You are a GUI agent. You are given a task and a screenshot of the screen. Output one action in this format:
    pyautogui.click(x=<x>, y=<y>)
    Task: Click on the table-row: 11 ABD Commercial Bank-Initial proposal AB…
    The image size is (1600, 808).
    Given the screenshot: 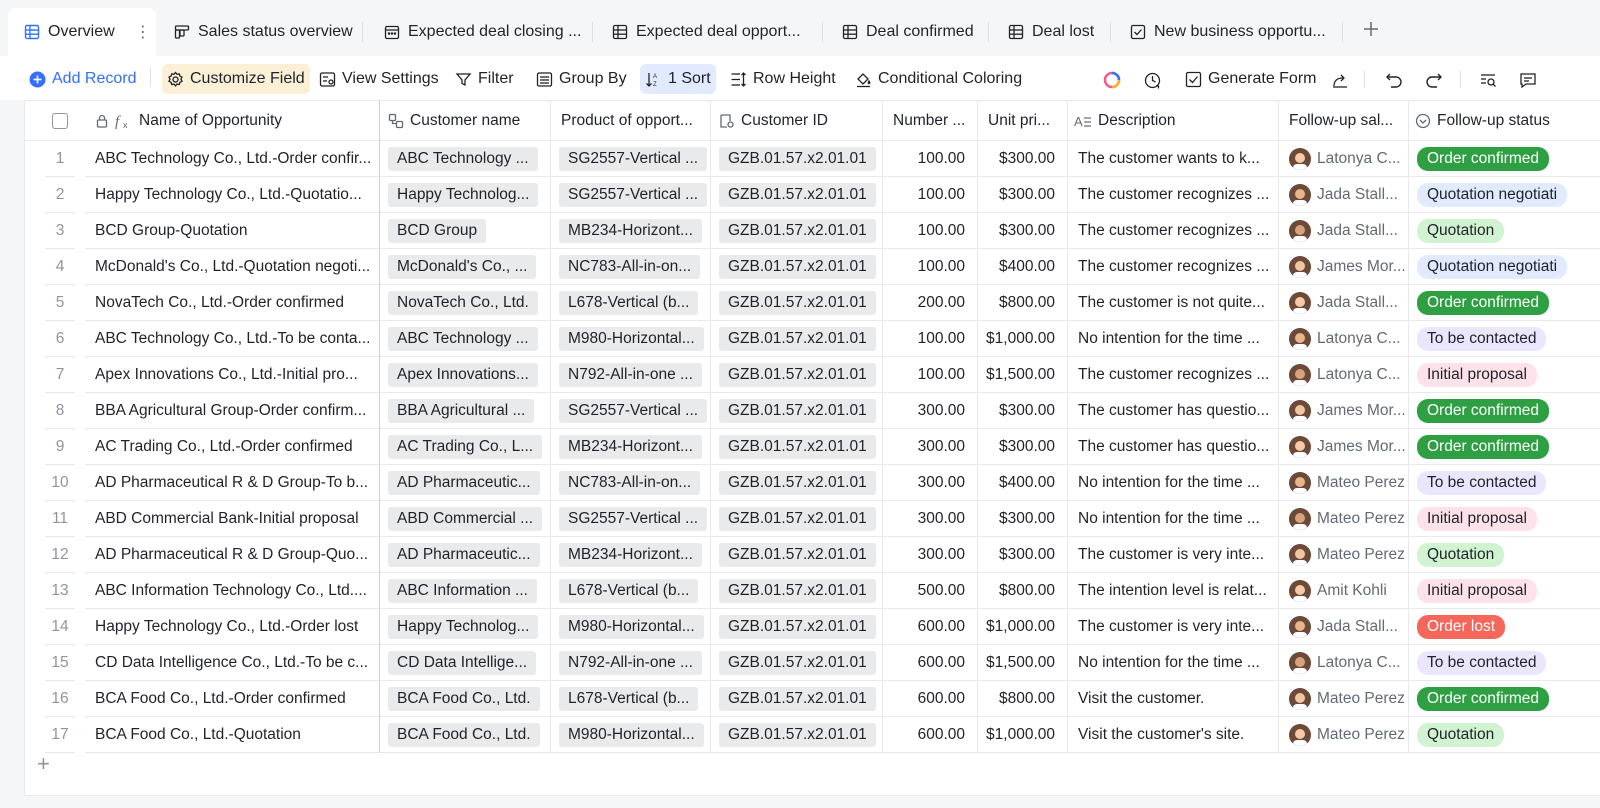 What is the action you would take?
    pyautogui.click(x=812, y=519)
    